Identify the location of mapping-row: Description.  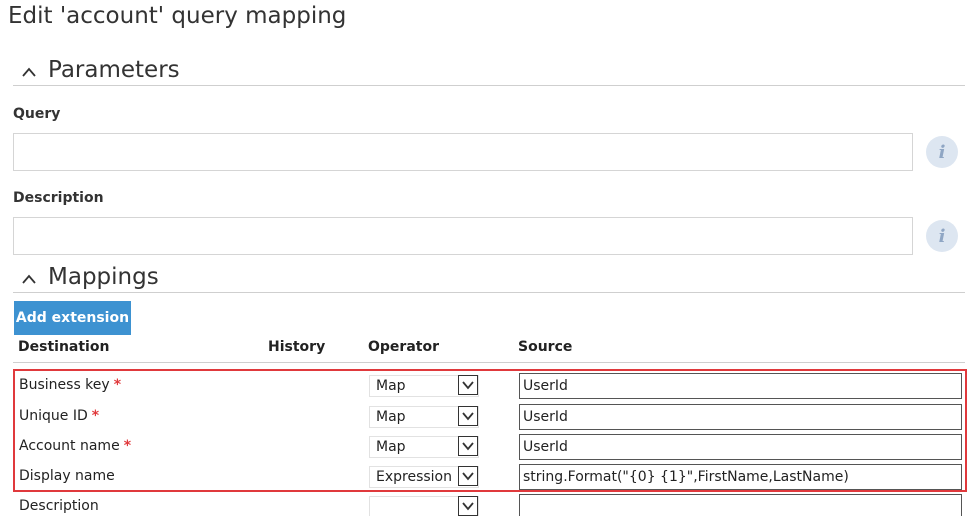
(485, 504).